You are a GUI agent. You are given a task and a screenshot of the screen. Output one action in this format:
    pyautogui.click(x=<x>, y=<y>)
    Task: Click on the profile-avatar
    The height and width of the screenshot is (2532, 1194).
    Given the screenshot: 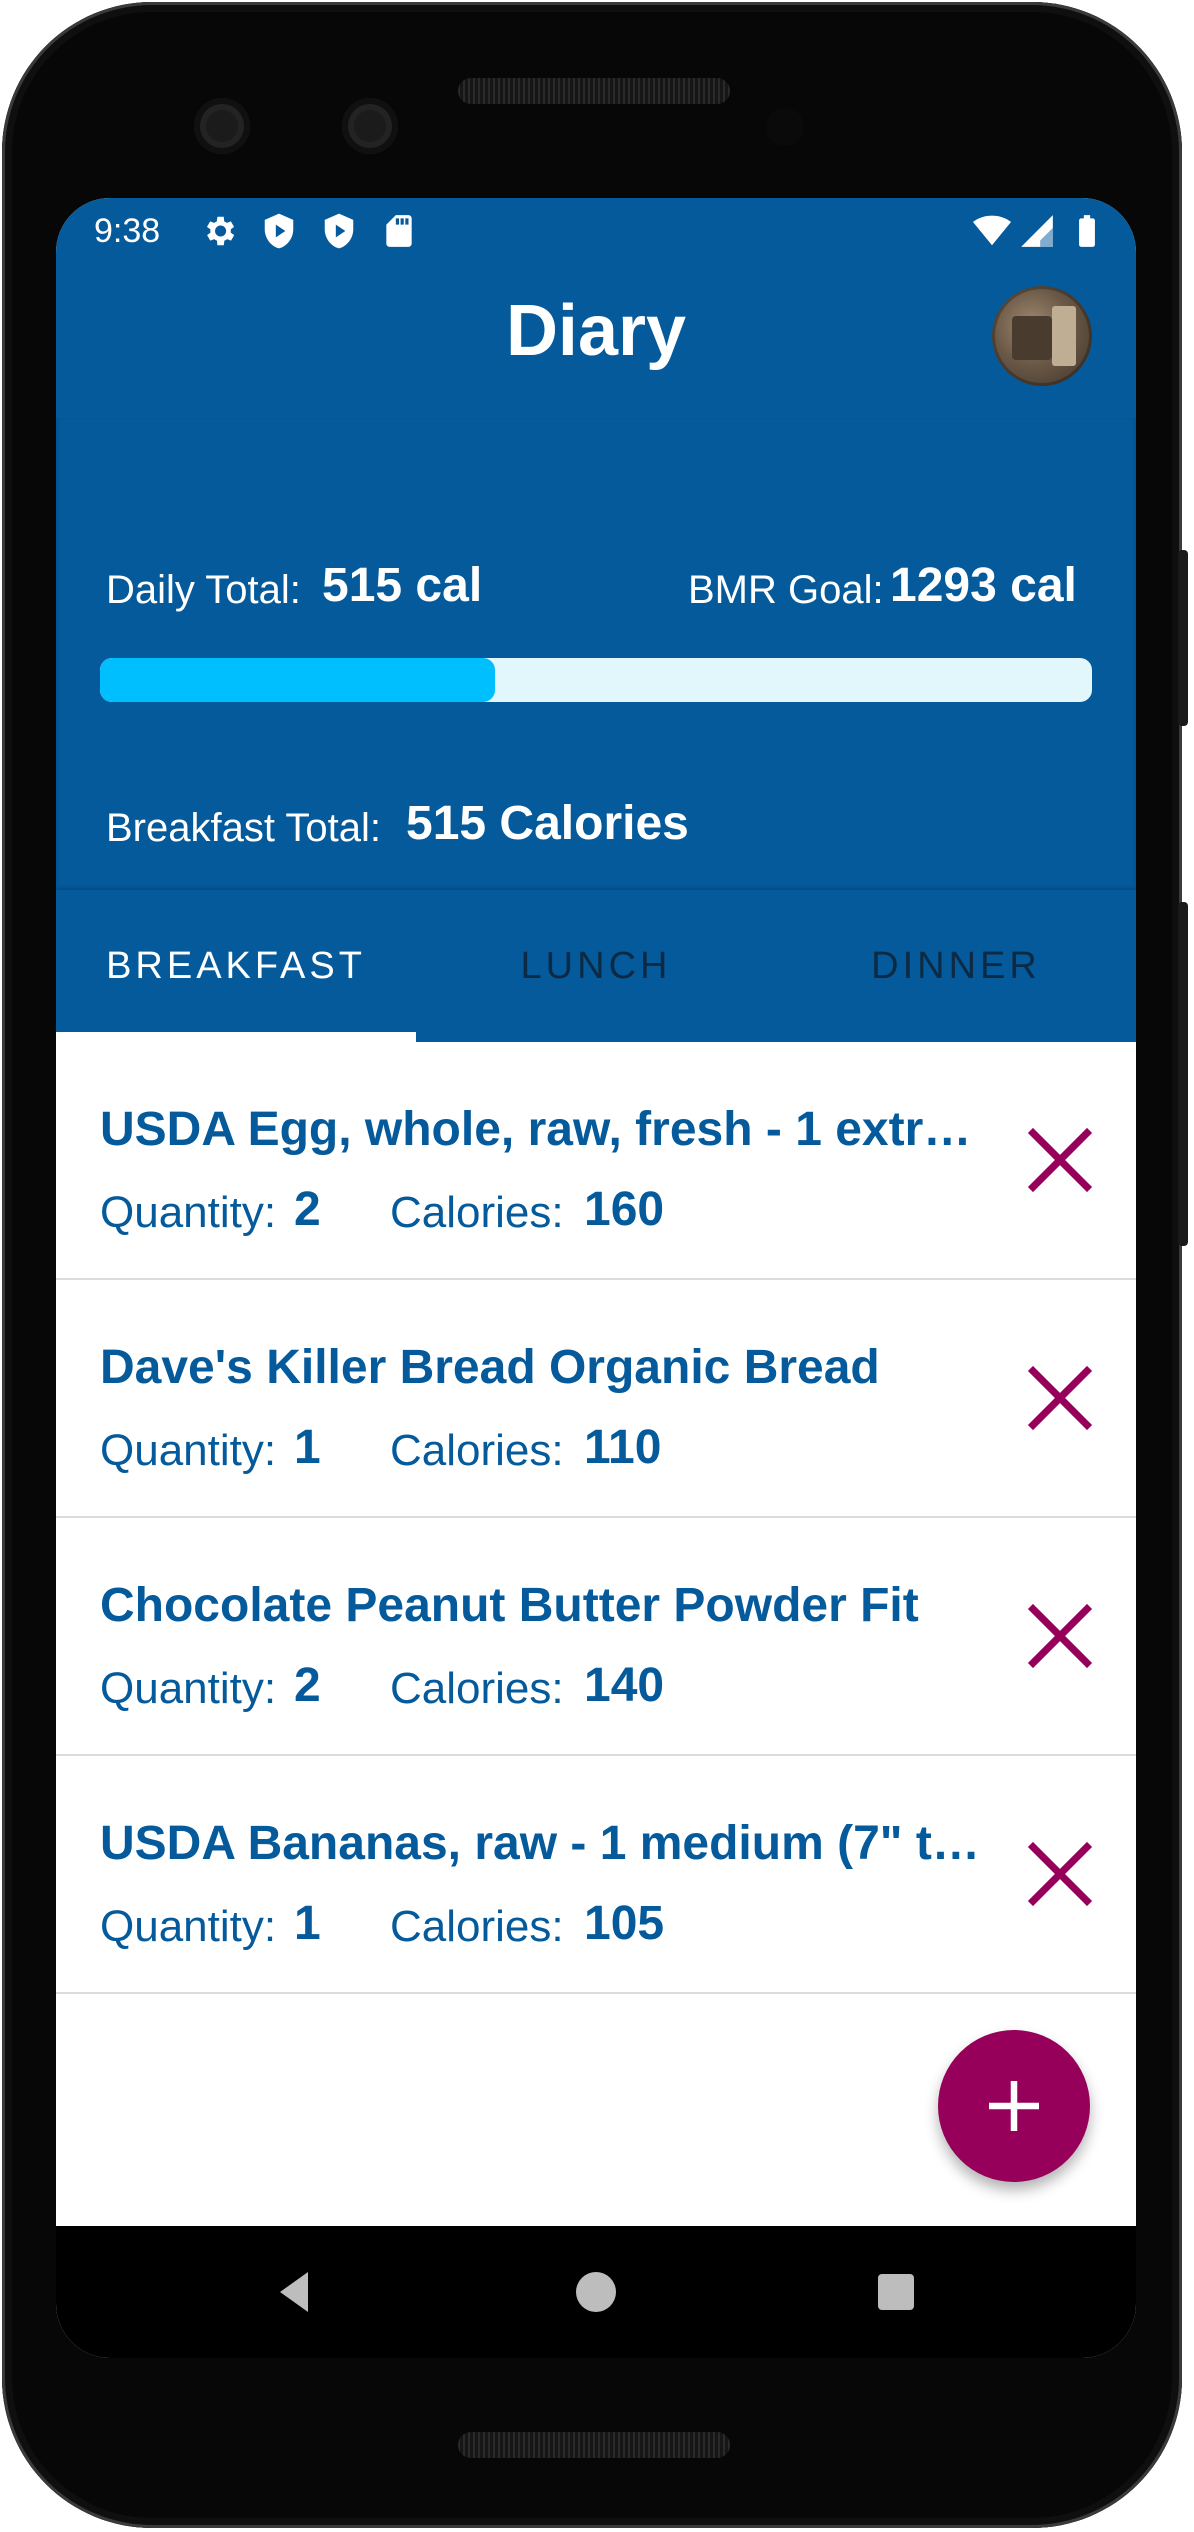 What is the action you would take?
    pyautogui.click(x=1042, y=336)
    